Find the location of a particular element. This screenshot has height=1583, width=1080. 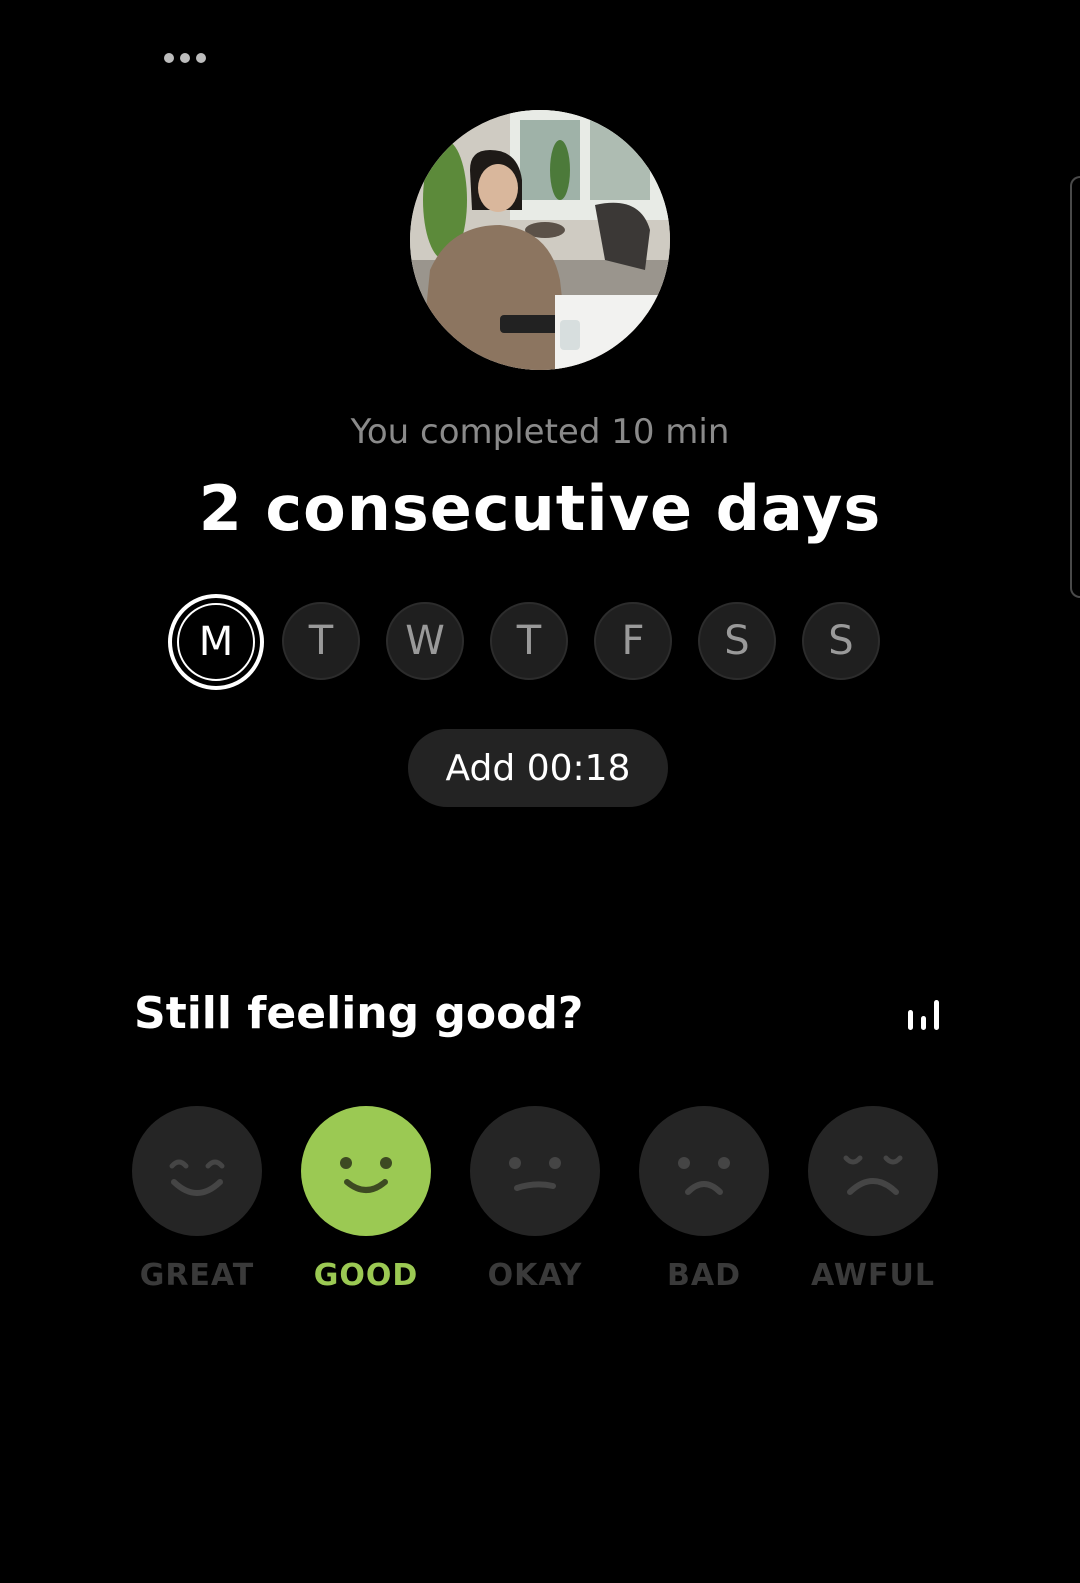

mood-option-awful: AWFUL is located at coordinates (873, 1199).